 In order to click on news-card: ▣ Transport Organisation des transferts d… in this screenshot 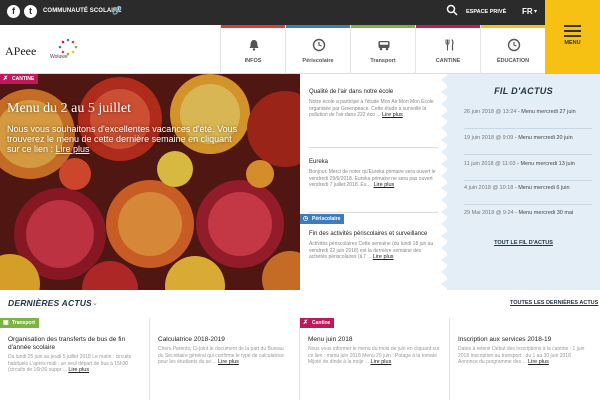, I will do `click(75, 359)`.